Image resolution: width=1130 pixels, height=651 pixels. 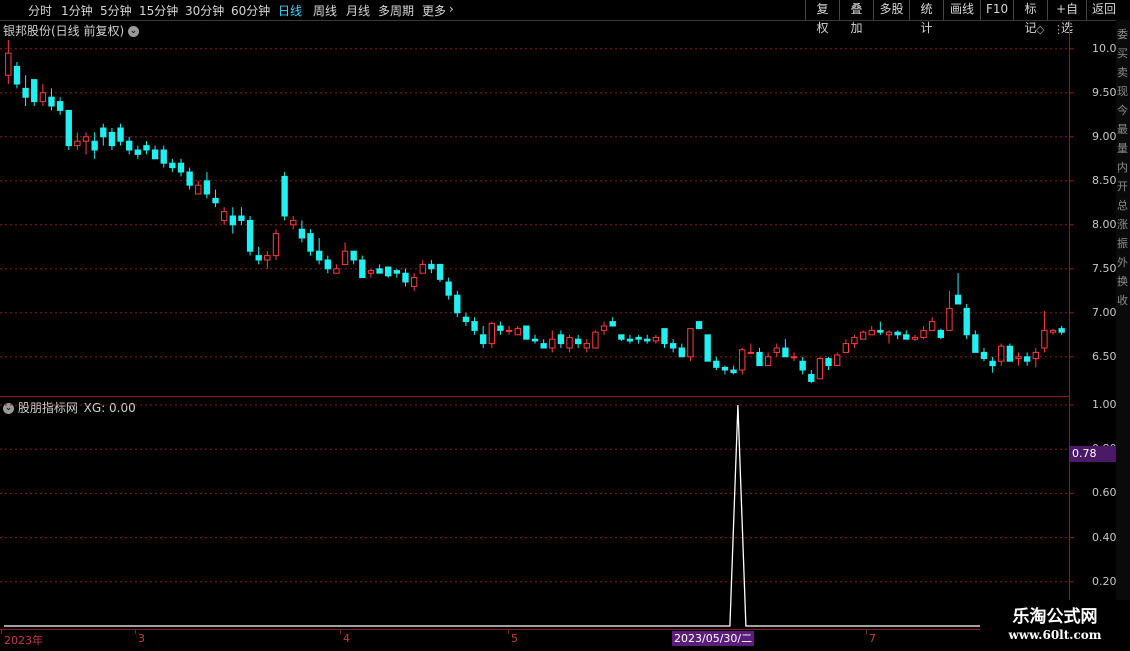 What do you see at coordinates (1104, 224) in the screenshot?
I see `price-tick-label: 8.00` at bounding box center [1104, 224].